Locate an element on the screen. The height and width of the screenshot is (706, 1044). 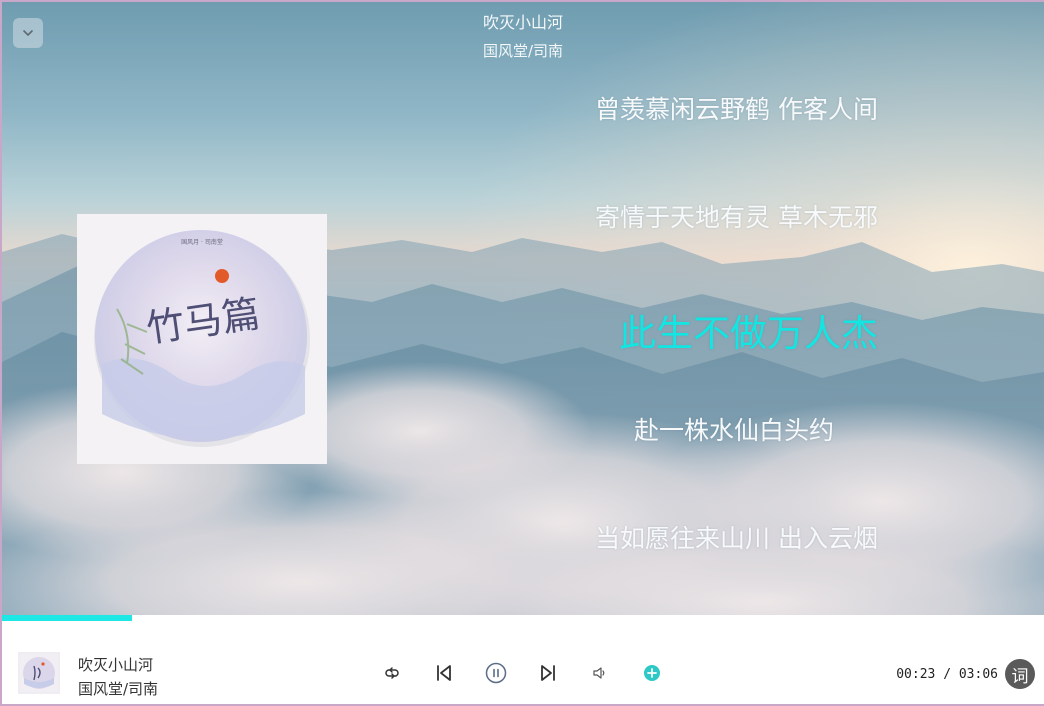
album-thumbnail-image is located at coordinates (39, 673).